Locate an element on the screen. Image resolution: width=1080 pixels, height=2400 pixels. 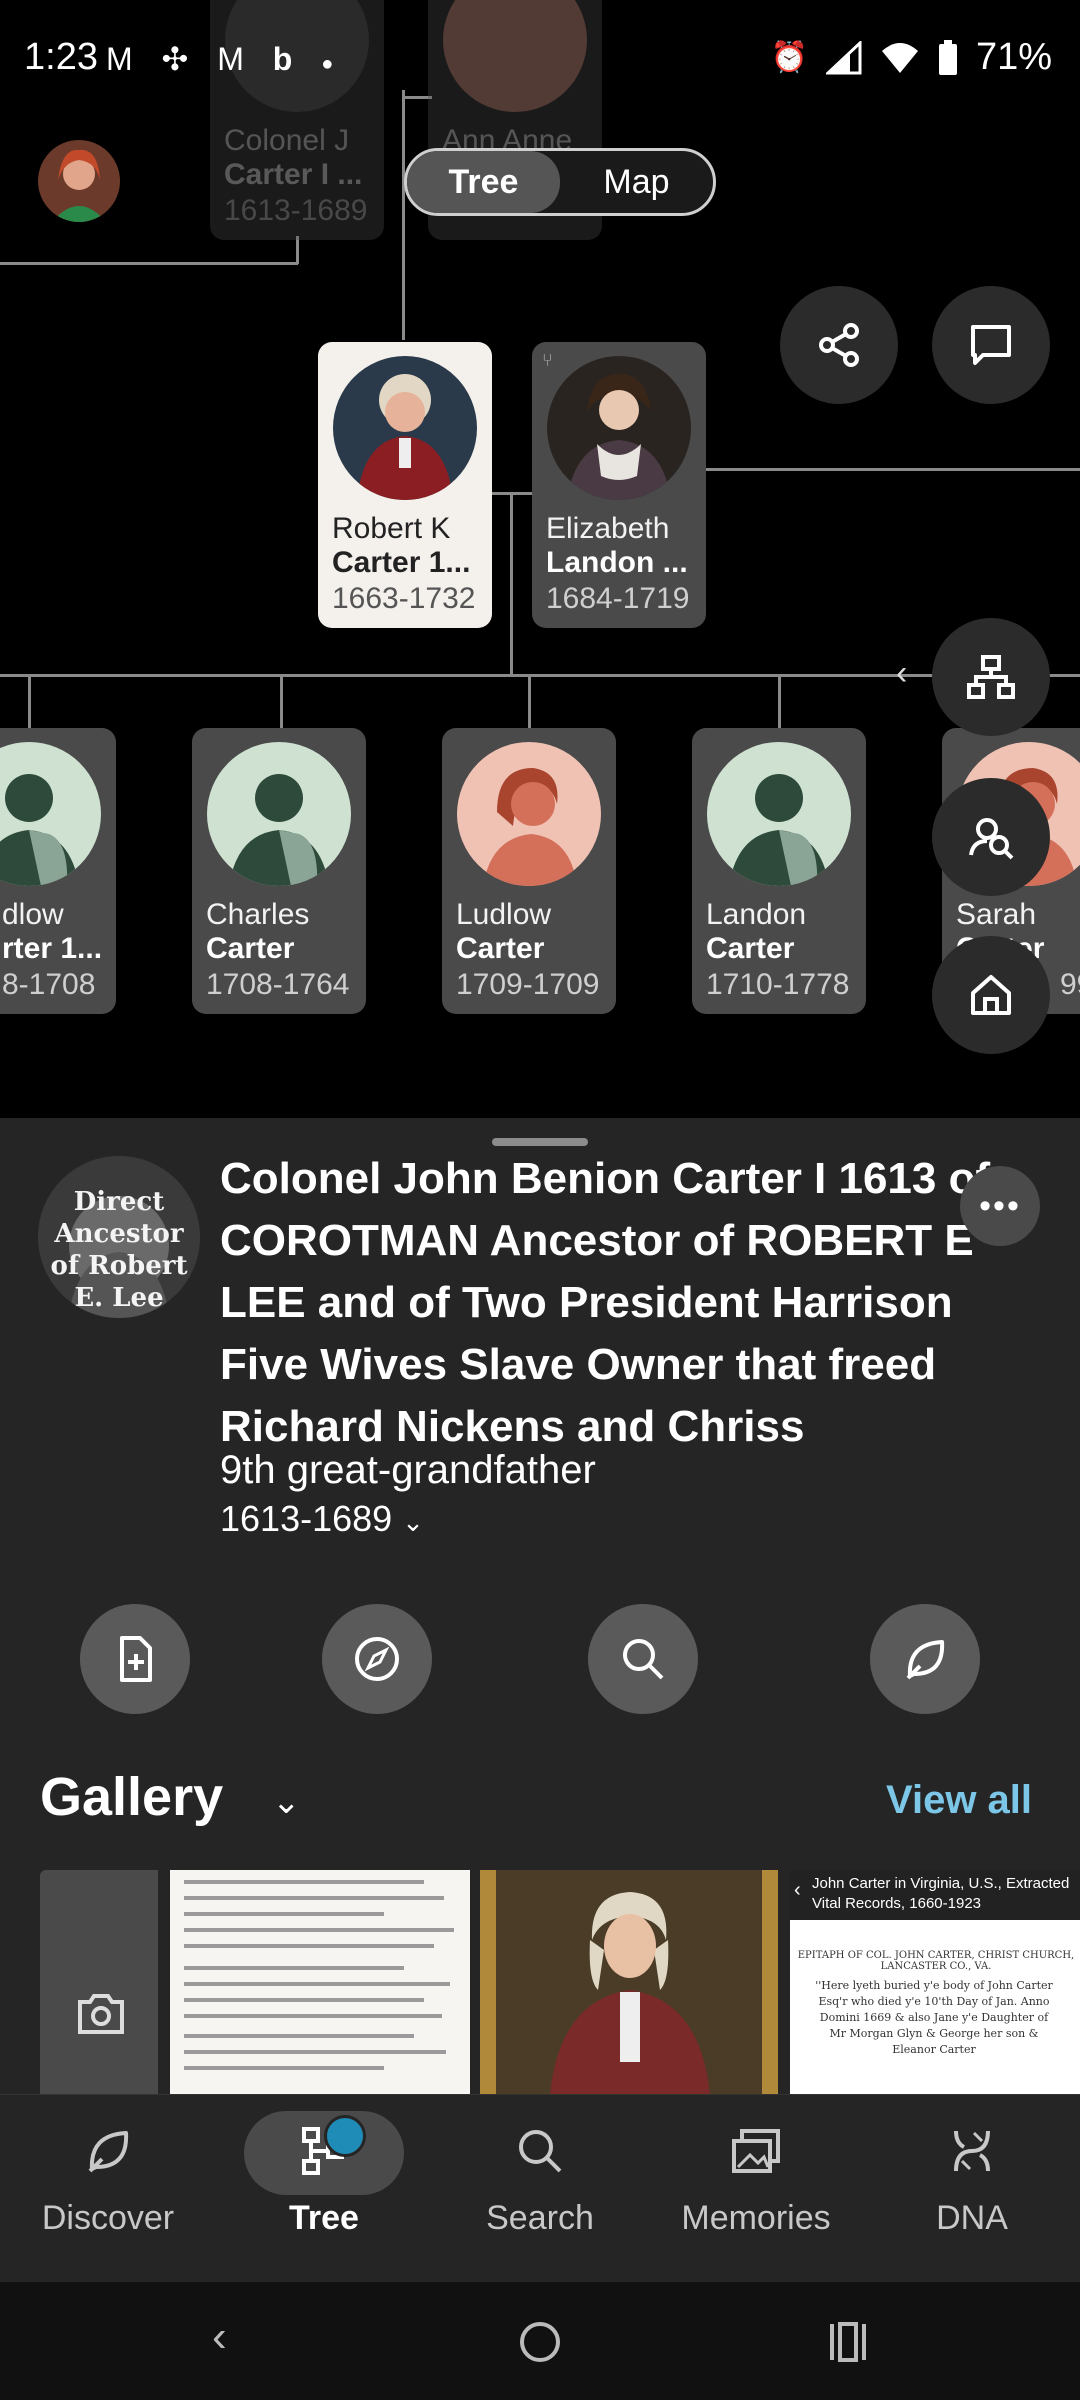
home-person-button is located at coordinates (991, 995).